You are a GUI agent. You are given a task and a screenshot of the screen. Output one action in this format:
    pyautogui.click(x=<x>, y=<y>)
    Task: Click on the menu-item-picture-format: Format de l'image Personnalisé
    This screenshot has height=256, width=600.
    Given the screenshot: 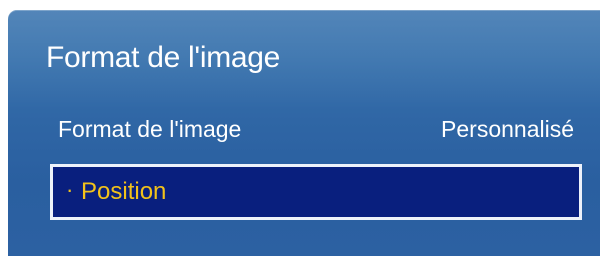 What is the action you would take?
    pyautogui.click(x=319, y=132)
    